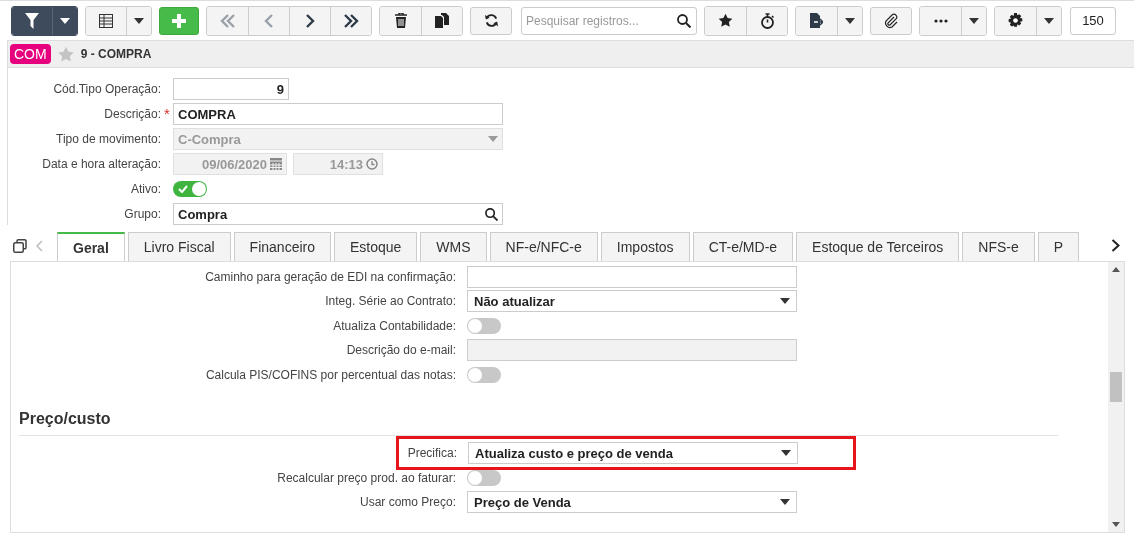 This screenshot has width=1134, height=534. I want to click on section-title: Preço/custo, so click(538, 422).